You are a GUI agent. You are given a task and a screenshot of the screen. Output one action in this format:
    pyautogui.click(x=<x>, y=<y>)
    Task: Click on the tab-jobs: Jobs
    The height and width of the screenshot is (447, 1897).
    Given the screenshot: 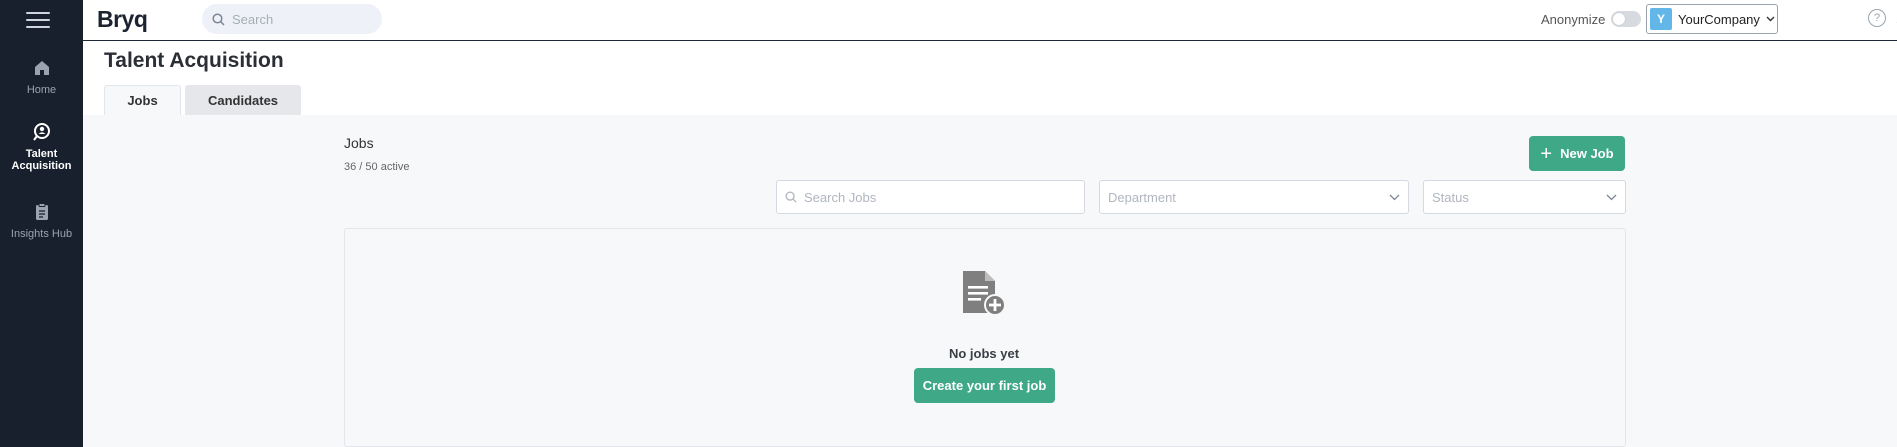 What is the action you would take?
    pyautogui.click(x=142, y=100)
    